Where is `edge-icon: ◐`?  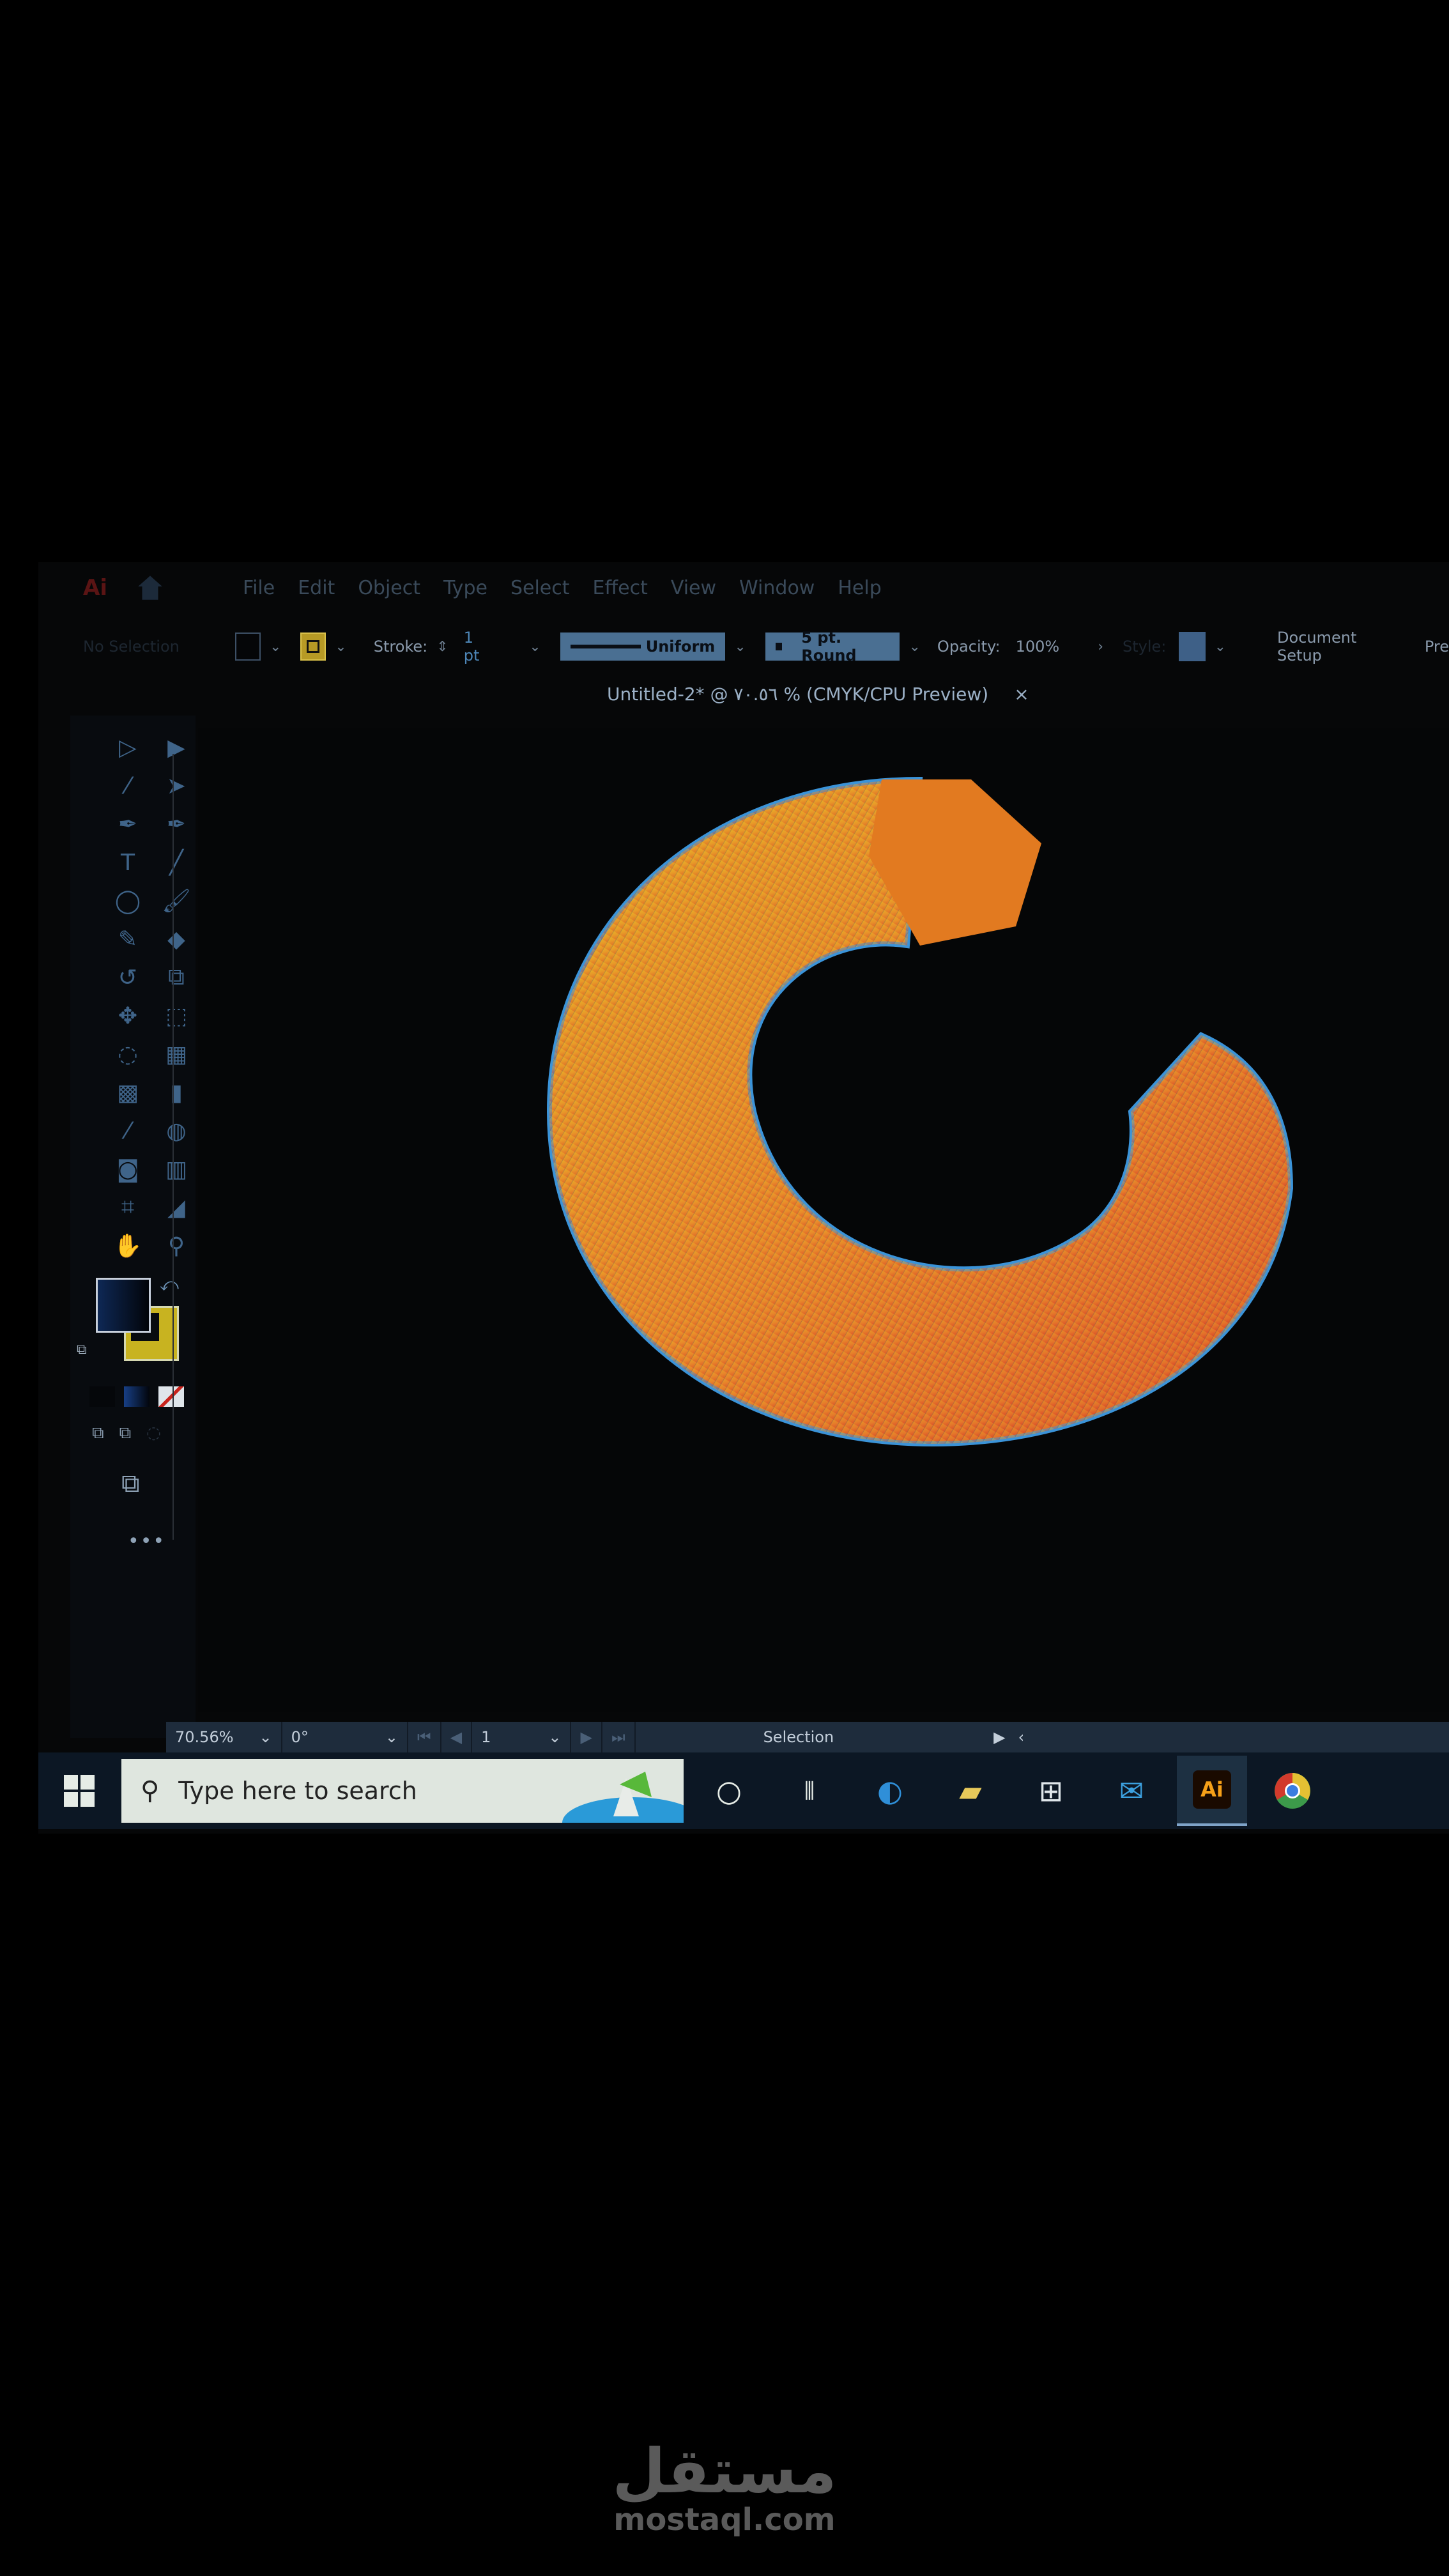 edge-icon: ◐ is located at coordinates (890, 1791).